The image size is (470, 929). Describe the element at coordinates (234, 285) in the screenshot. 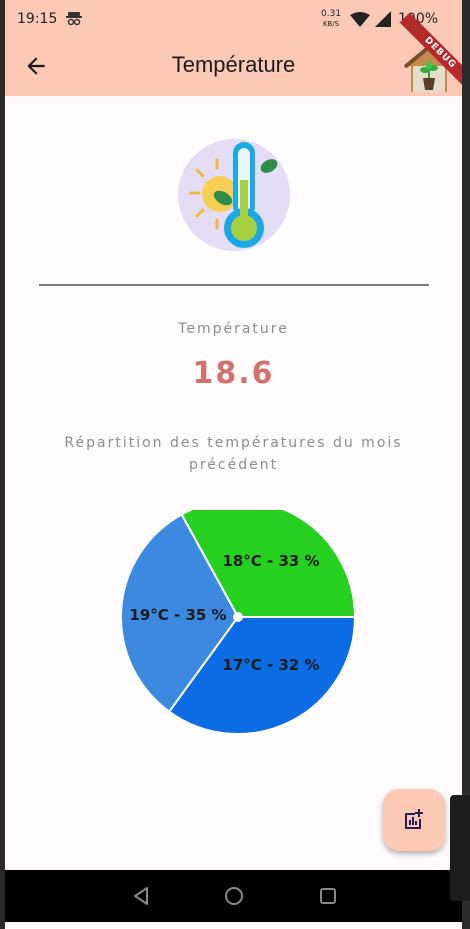

I see `divider` at that location.